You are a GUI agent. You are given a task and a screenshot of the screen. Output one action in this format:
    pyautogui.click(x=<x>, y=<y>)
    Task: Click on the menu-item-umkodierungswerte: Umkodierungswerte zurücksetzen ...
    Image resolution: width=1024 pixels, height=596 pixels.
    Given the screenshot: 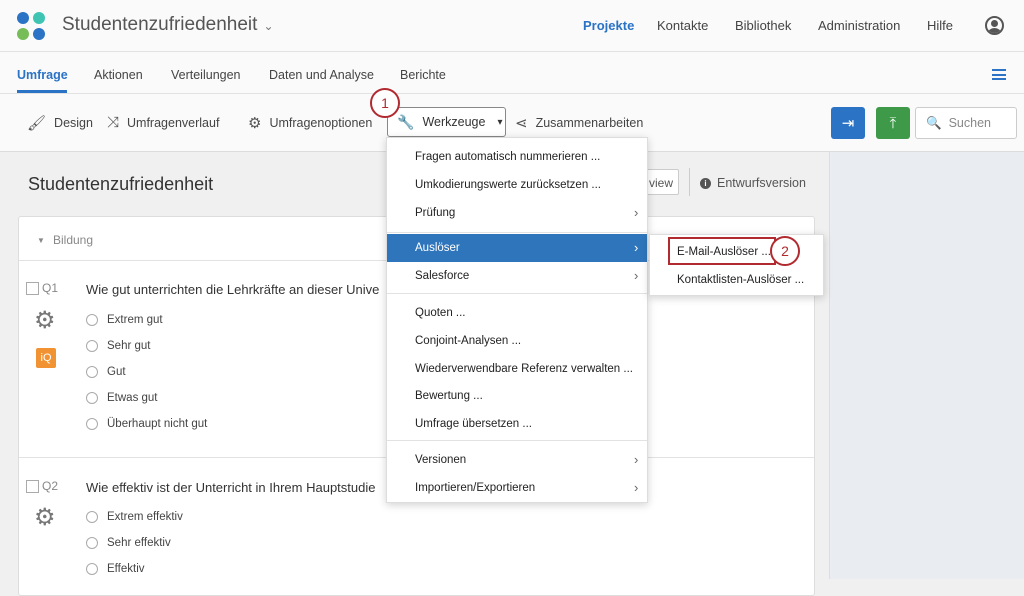 What is the action you would take?
    pyautogui.click(x=517, y=185)
    